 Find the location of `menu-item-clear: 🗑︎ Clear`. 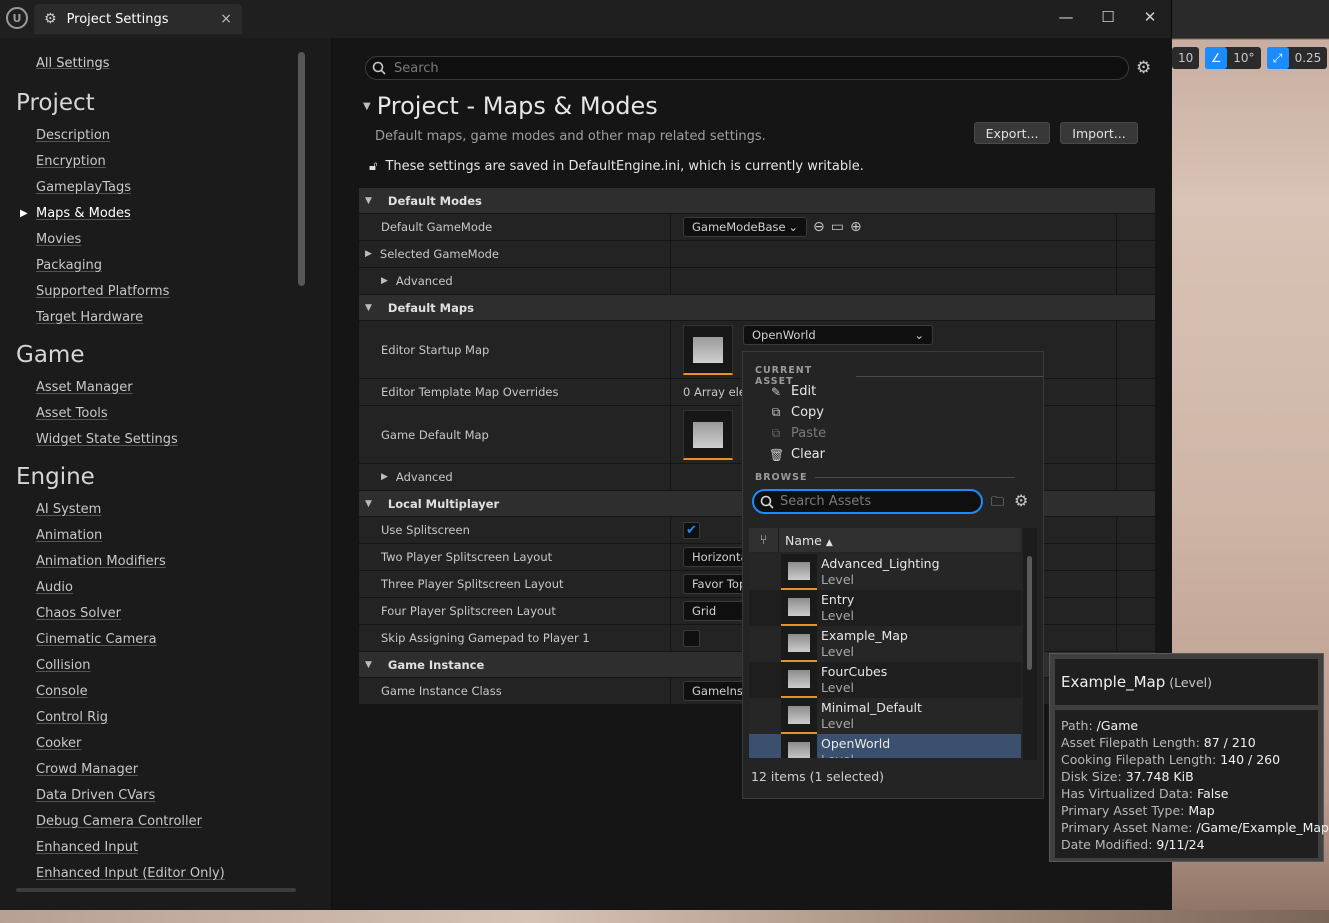

menu-item-clear: 🗑︎ Clear is located at coordinates (797, 454).